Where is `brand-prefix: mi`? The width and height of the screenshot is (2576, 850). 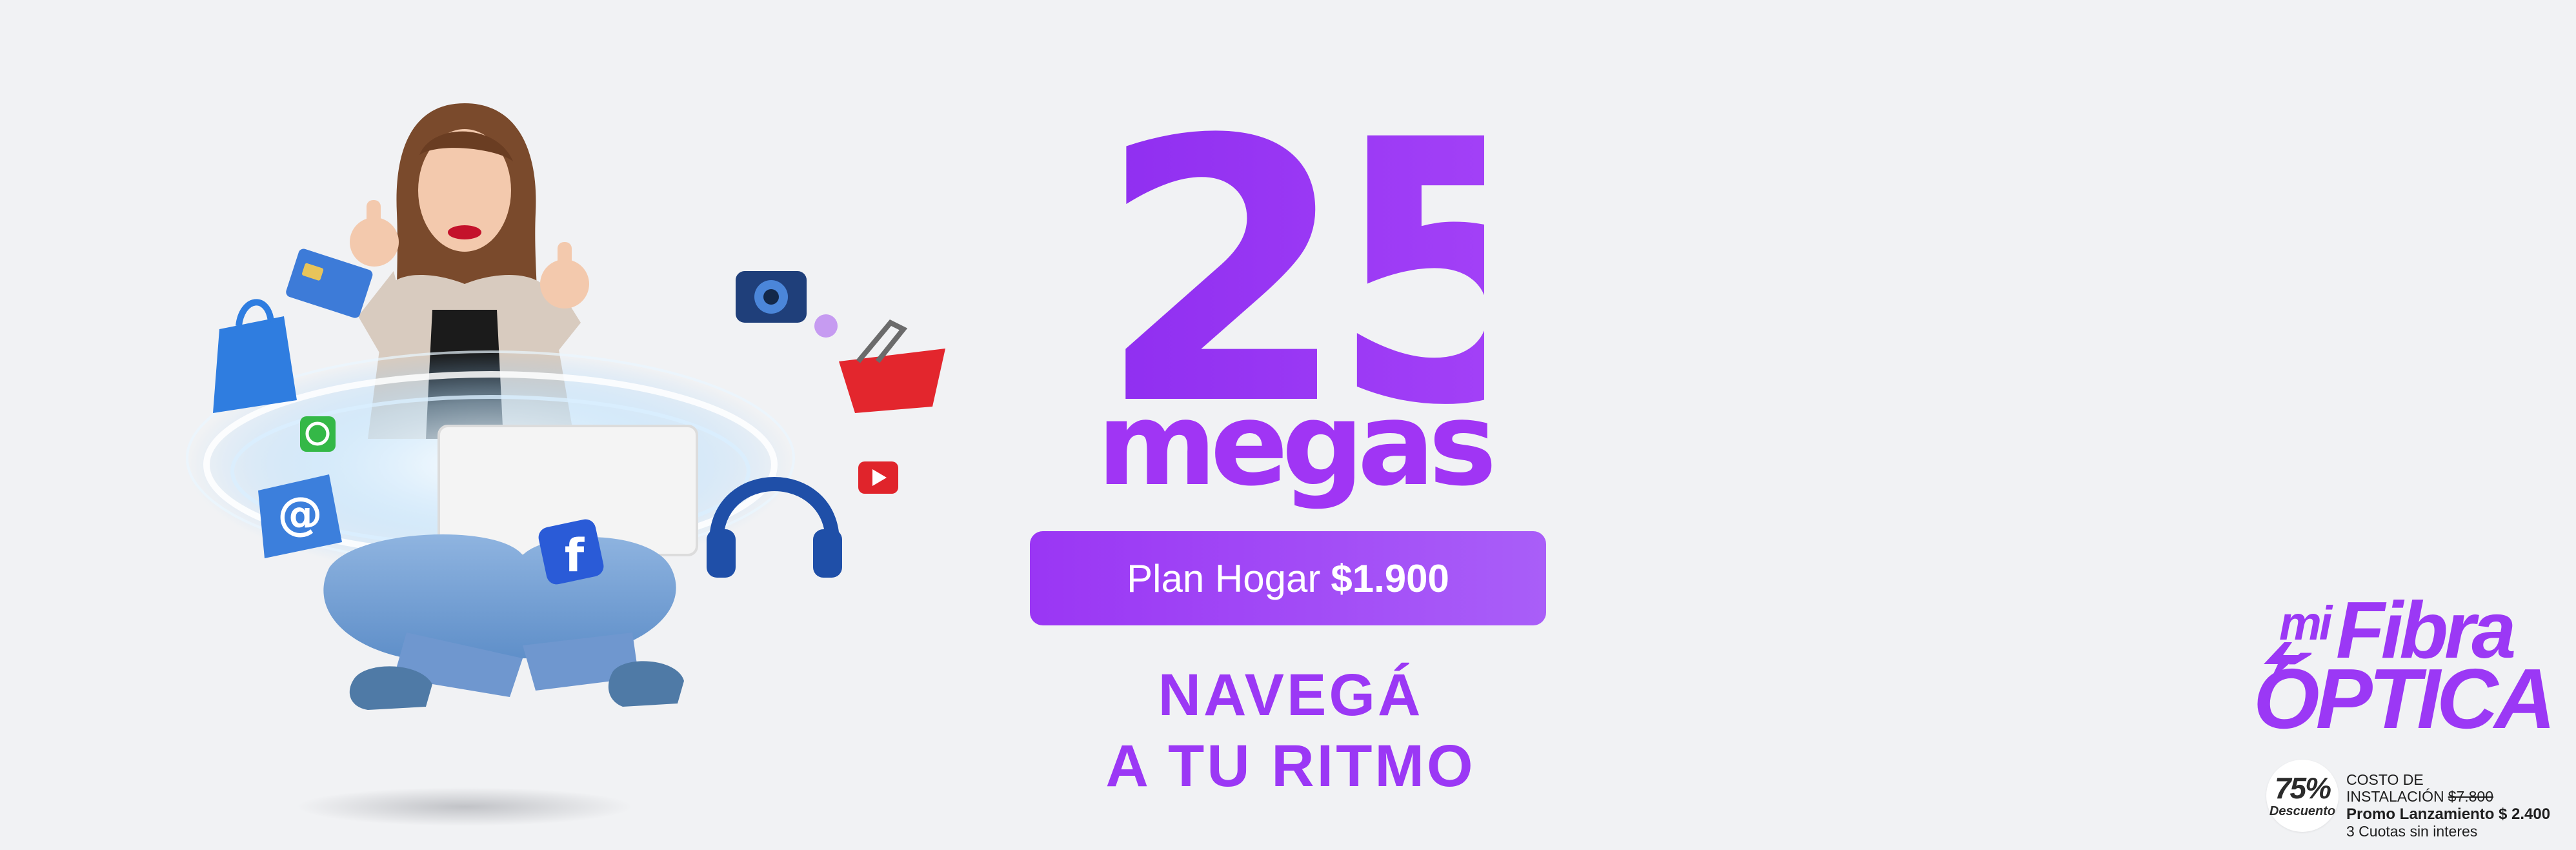 brand-prefix: mi is located at coordinates (2305, 623).